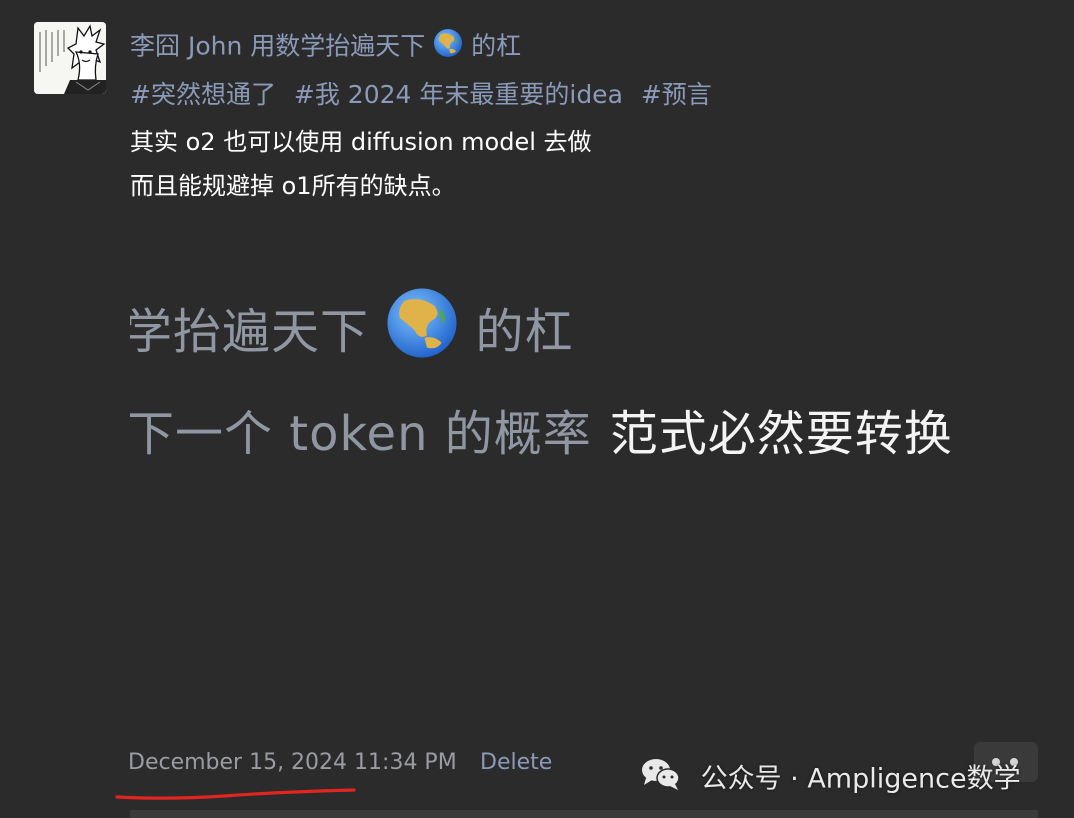  Describe the element at coordinates (293, 186) in the screenshot. I see `post-body-line: 而且能规避掉 o1所有的缺点。` at that location.